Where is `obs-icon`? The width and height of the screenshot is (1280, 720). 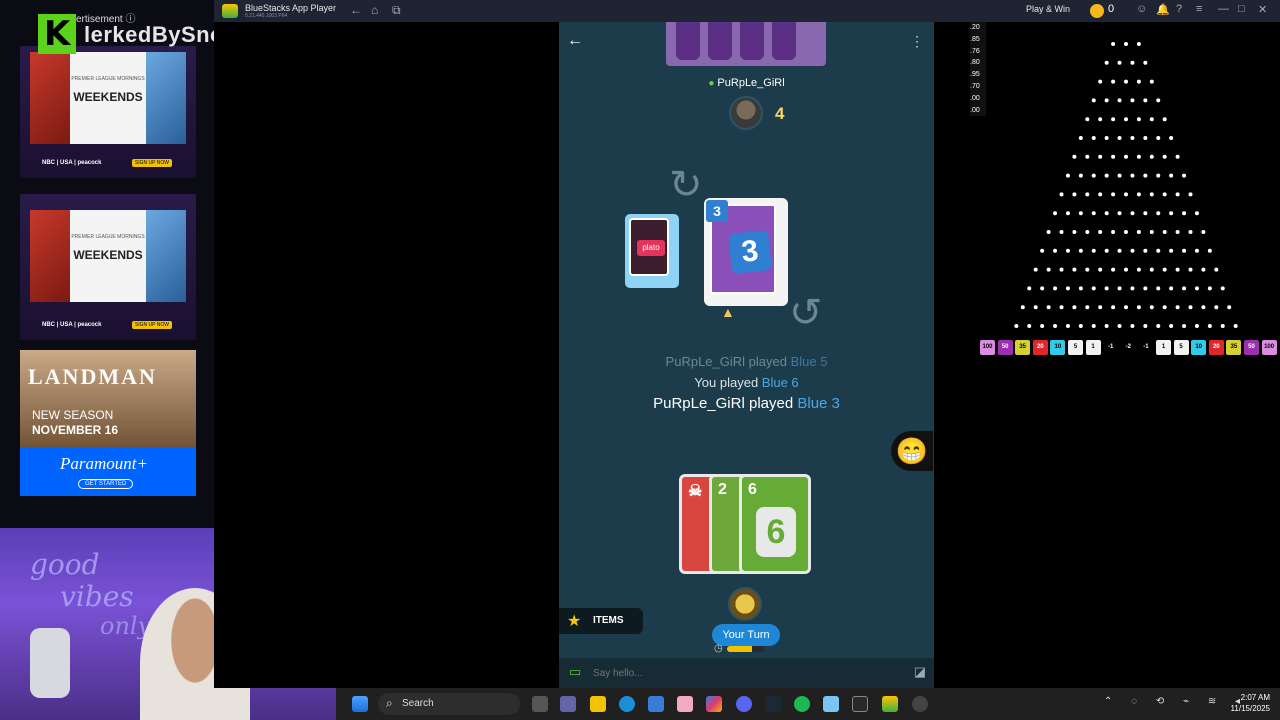 obs-icon is located at coordinates (920, 704).